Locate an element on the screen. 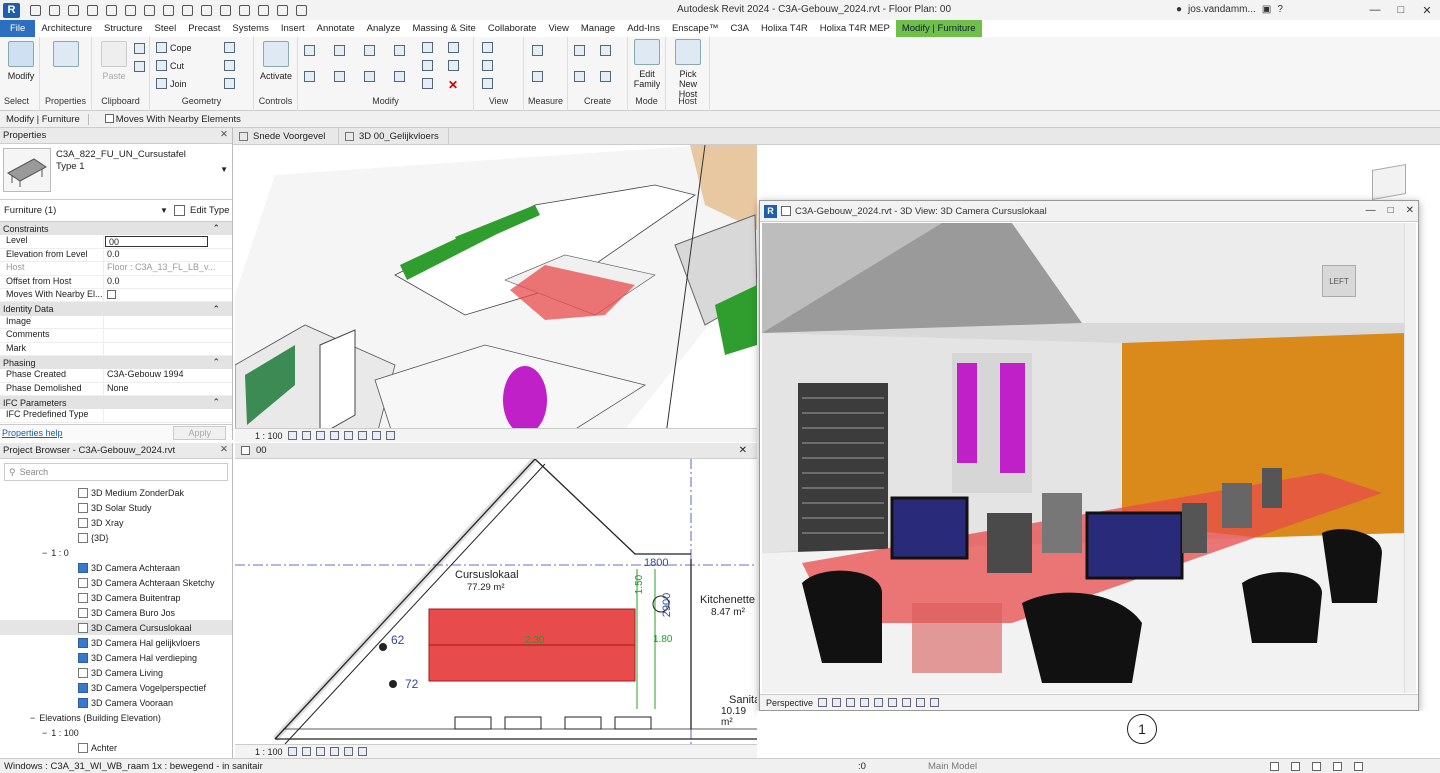 The image size is (1440, 773). render-icon is located at coordinates (879, 702).